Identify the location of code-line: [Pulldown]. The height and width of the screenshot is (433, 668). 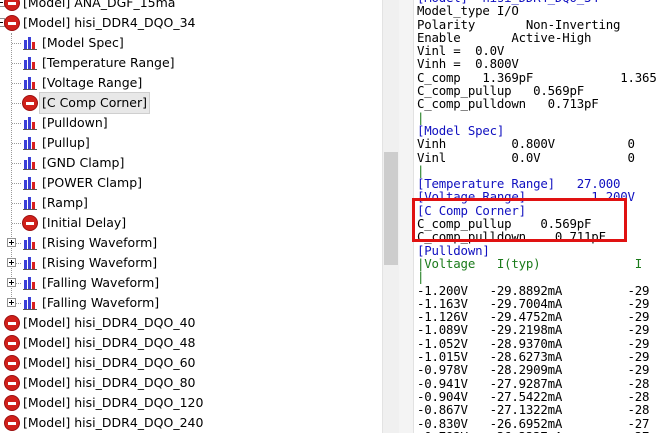
(453, 250).